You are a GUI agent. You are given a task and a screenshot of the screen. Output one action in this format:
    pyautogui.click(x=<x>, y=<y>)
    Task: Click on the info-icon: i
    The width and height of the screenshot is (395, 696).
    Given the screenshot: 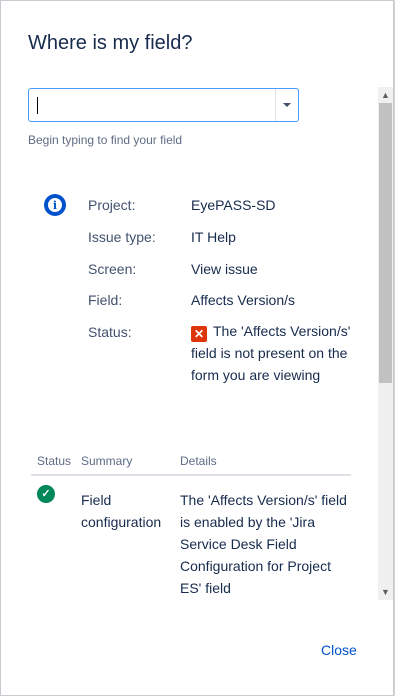 What is the action you would take?
    pyautogui.click(x=55, y=205)
    